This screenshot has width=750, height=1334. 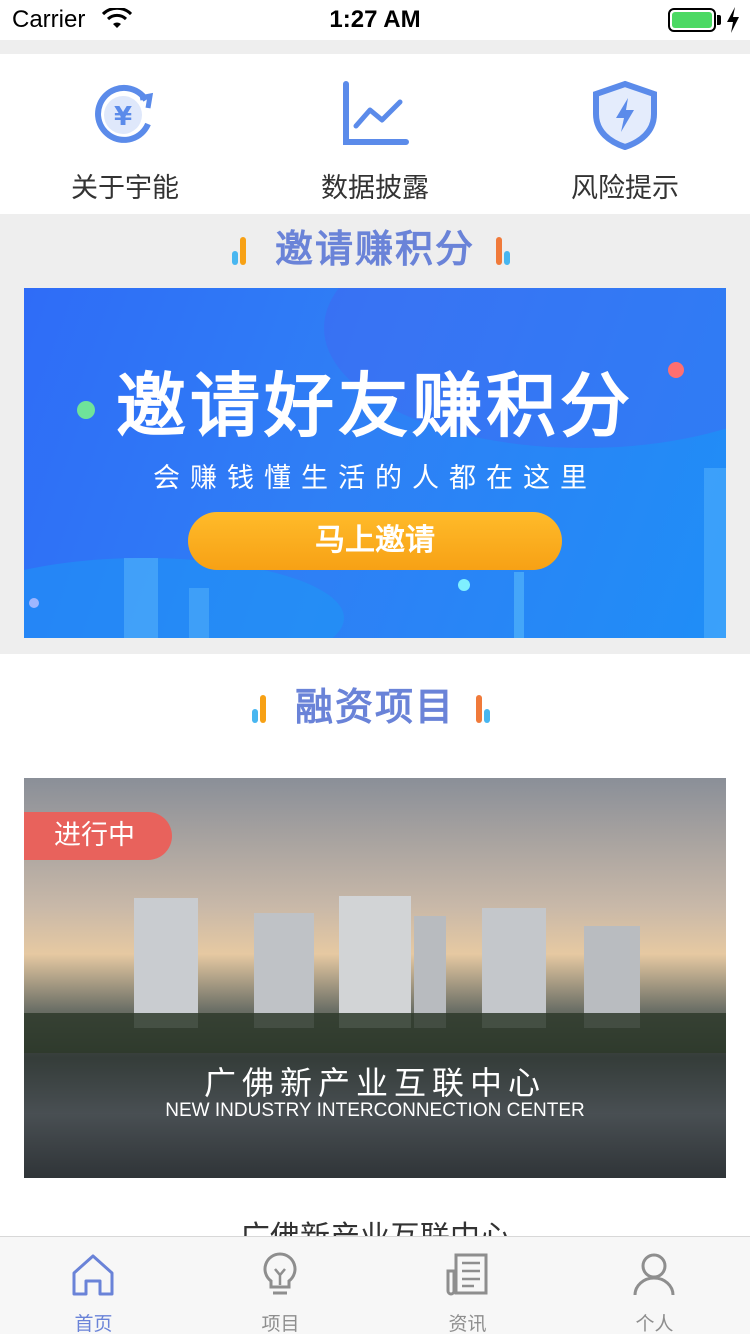 What do you see at coordinates (98, 836) in the screenshot?
I see `status-badge: 进行中` at bounding box center [98, 836].